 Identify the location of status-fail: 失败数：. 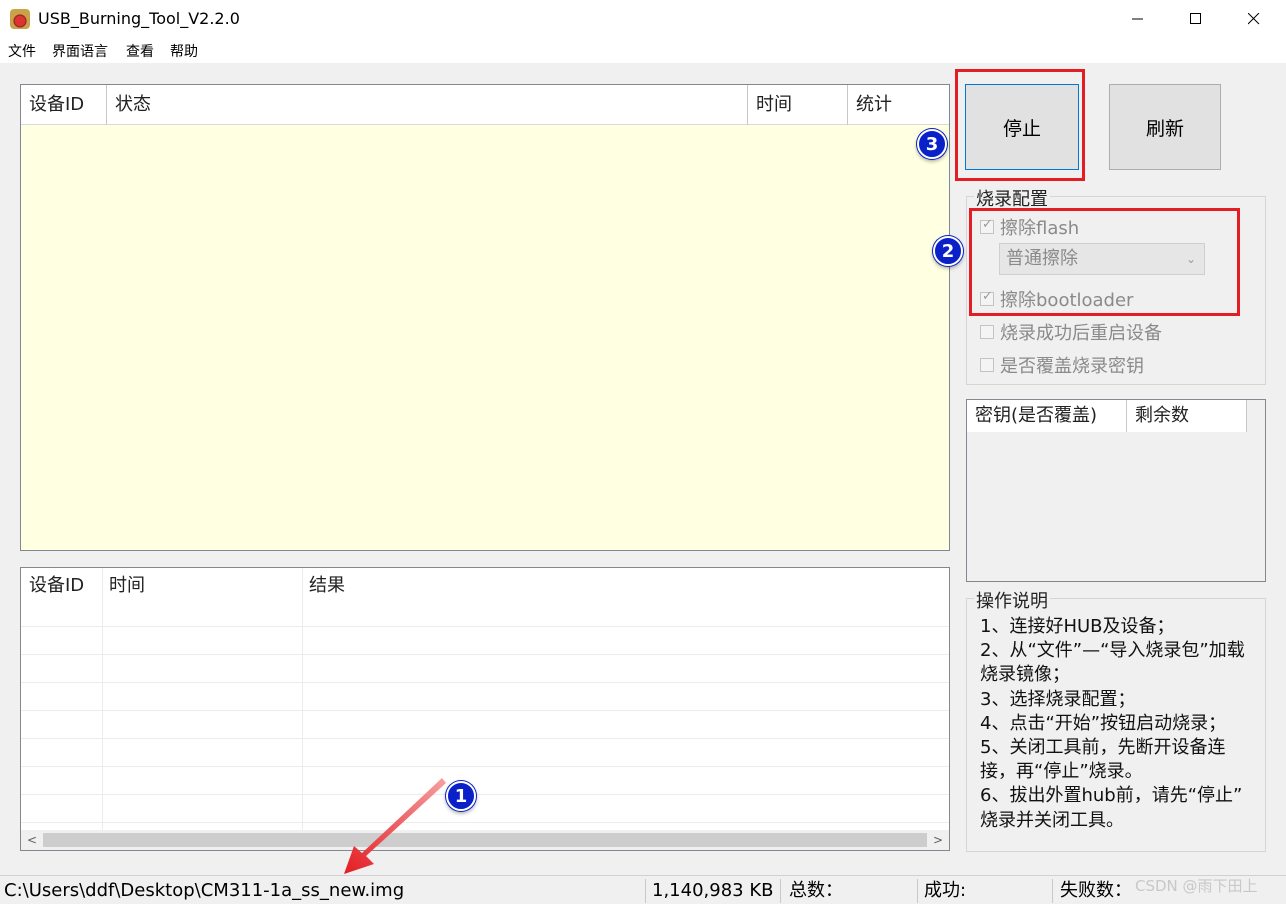
(1096, 890).